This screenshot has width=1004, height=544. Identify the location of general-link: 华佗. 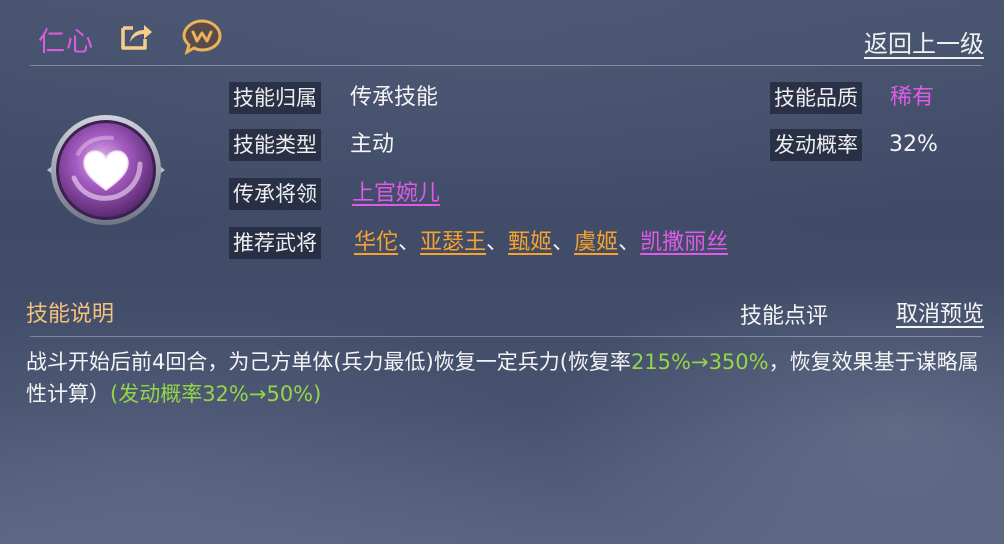
(376, 242).